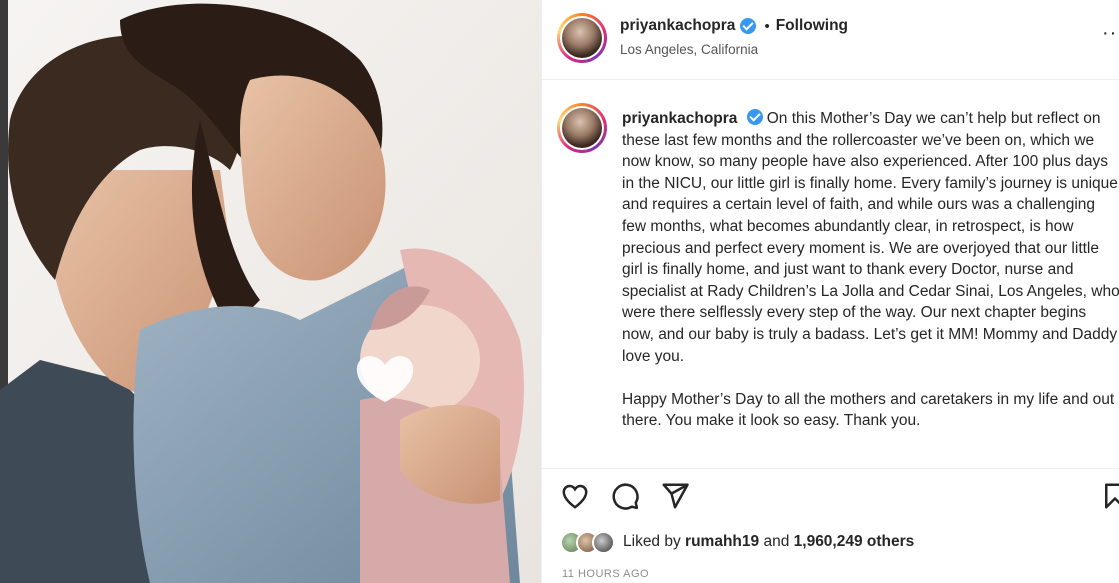 This screenshot has width=1119, height=583. I want to click on likes-text: Liked by rumahh19 and 1,960,249 others, so click(768, 542).